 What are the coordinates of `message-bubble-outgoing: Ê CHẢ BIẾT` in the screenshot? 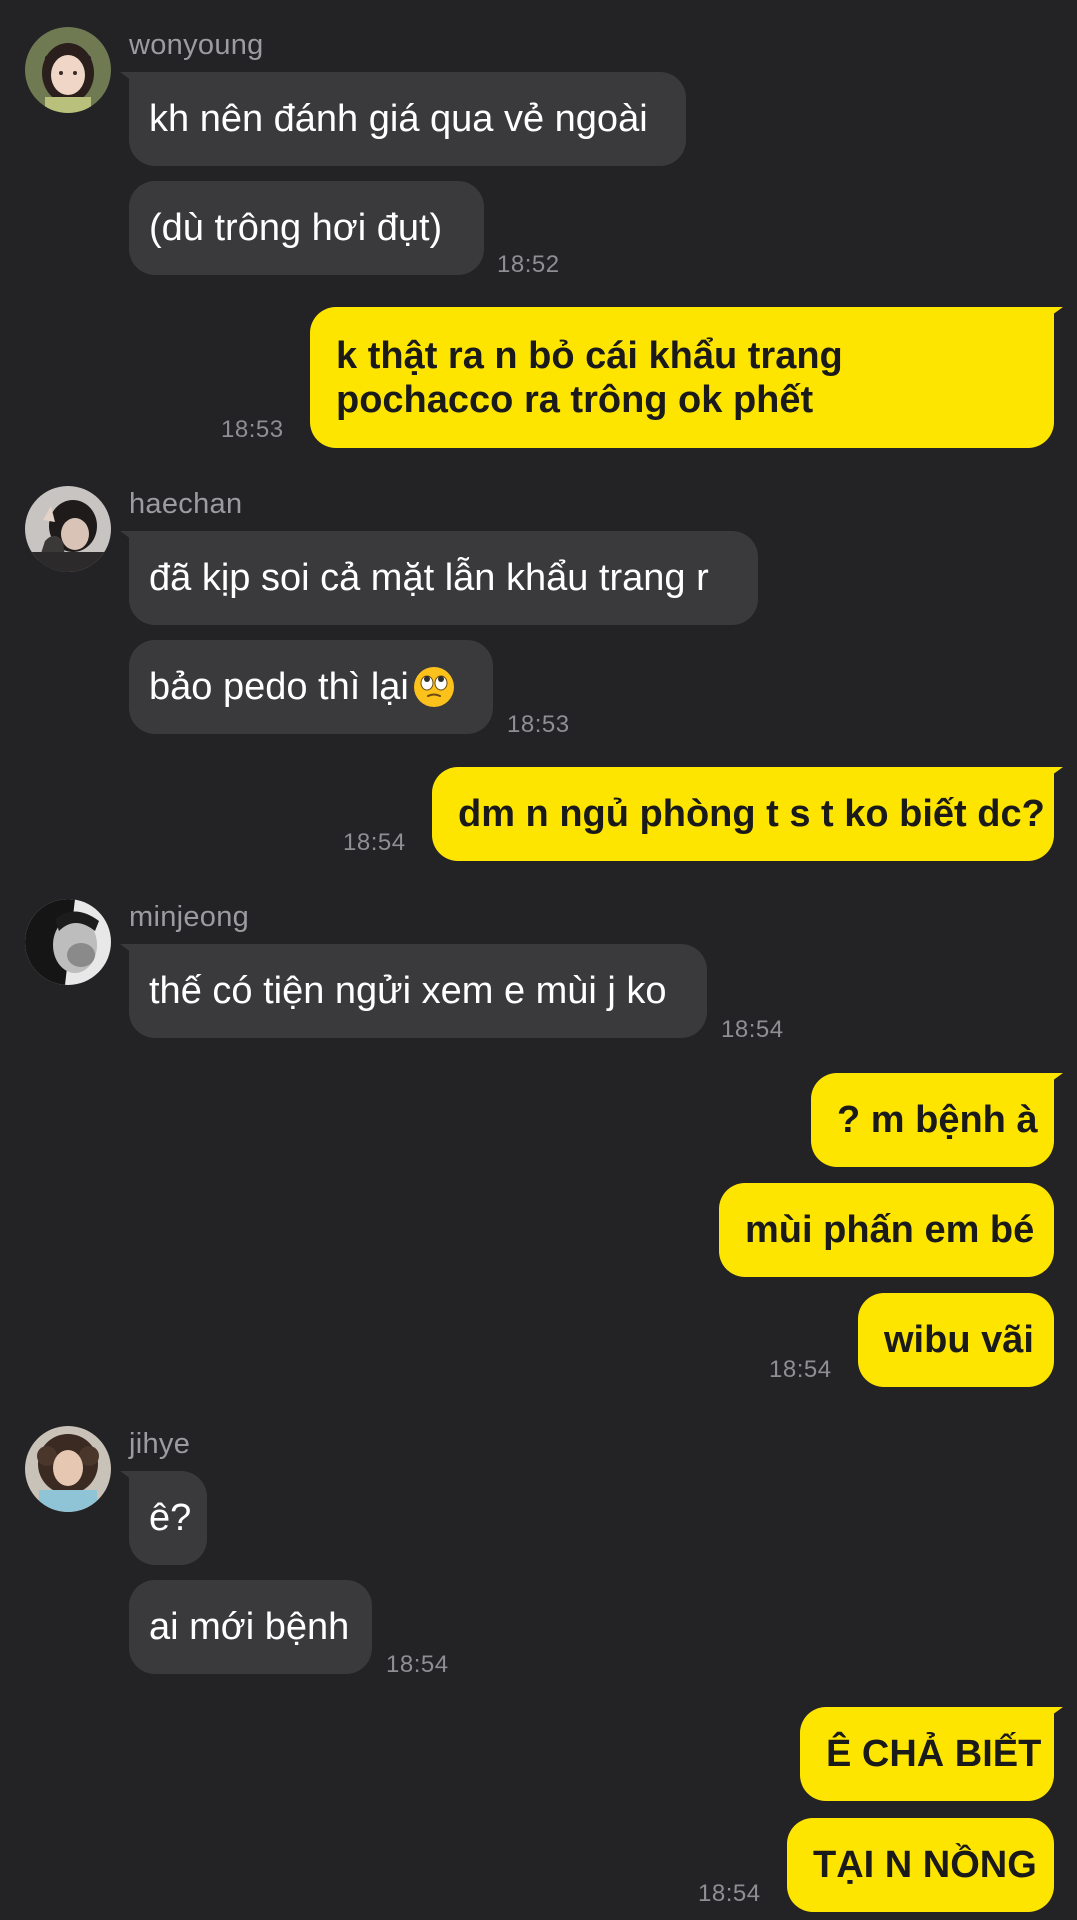 It's located at (927, 1754).